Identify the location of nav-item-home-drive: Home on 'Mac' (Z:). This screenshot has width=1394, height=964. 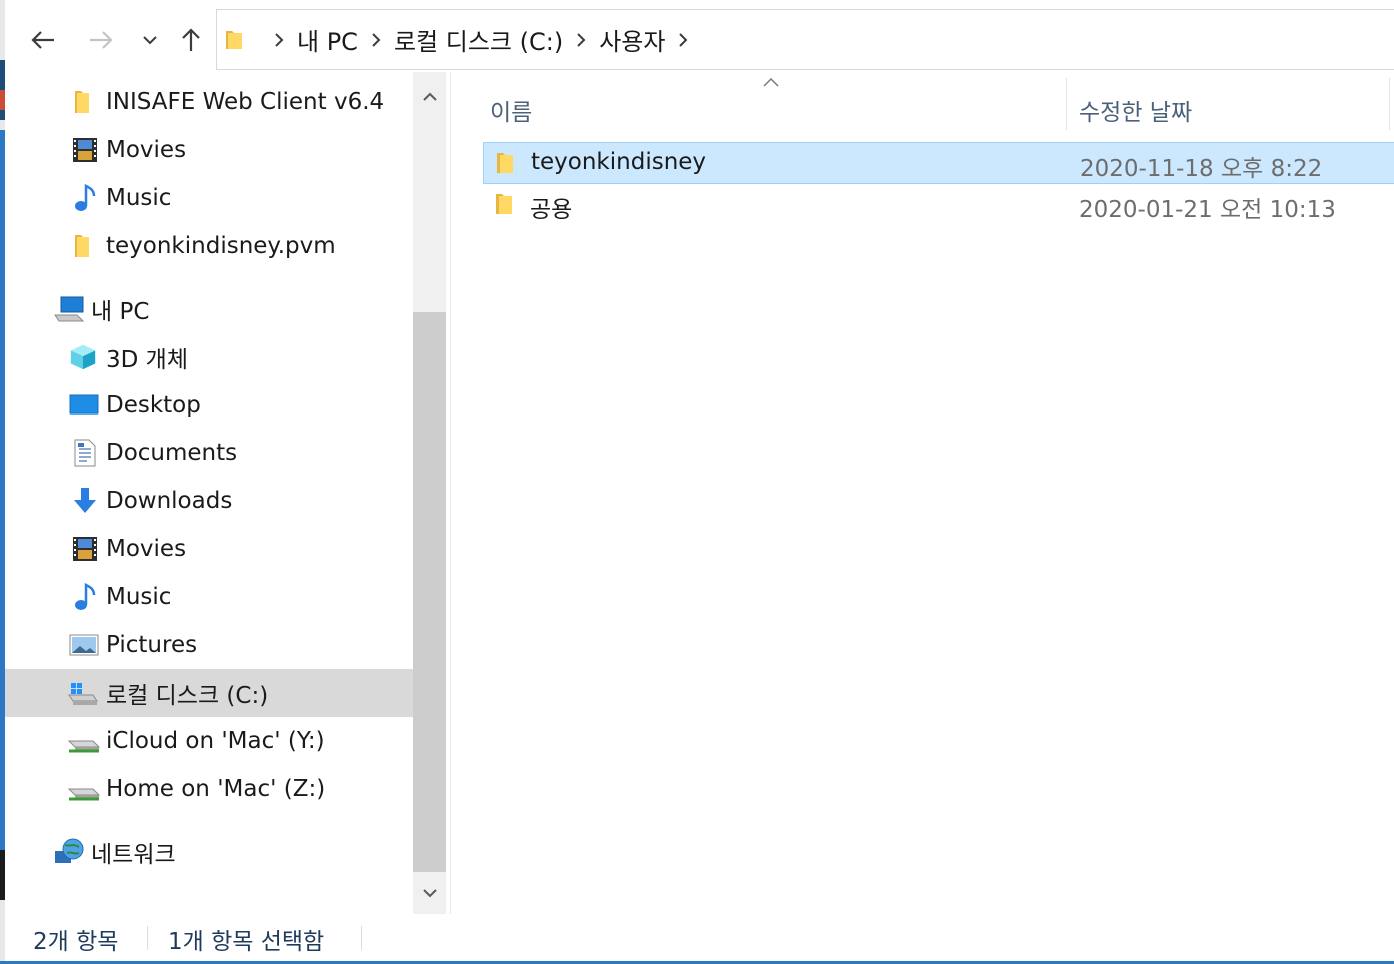
(209, 789).